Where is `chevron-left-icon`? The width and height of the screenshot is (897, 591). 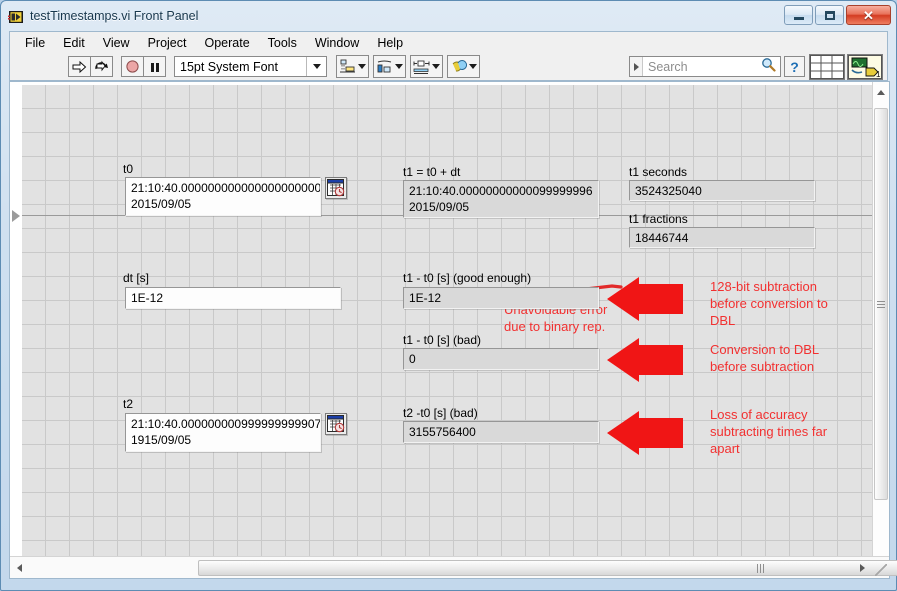
chevron-left-icon is located at coordinates (19, 567).